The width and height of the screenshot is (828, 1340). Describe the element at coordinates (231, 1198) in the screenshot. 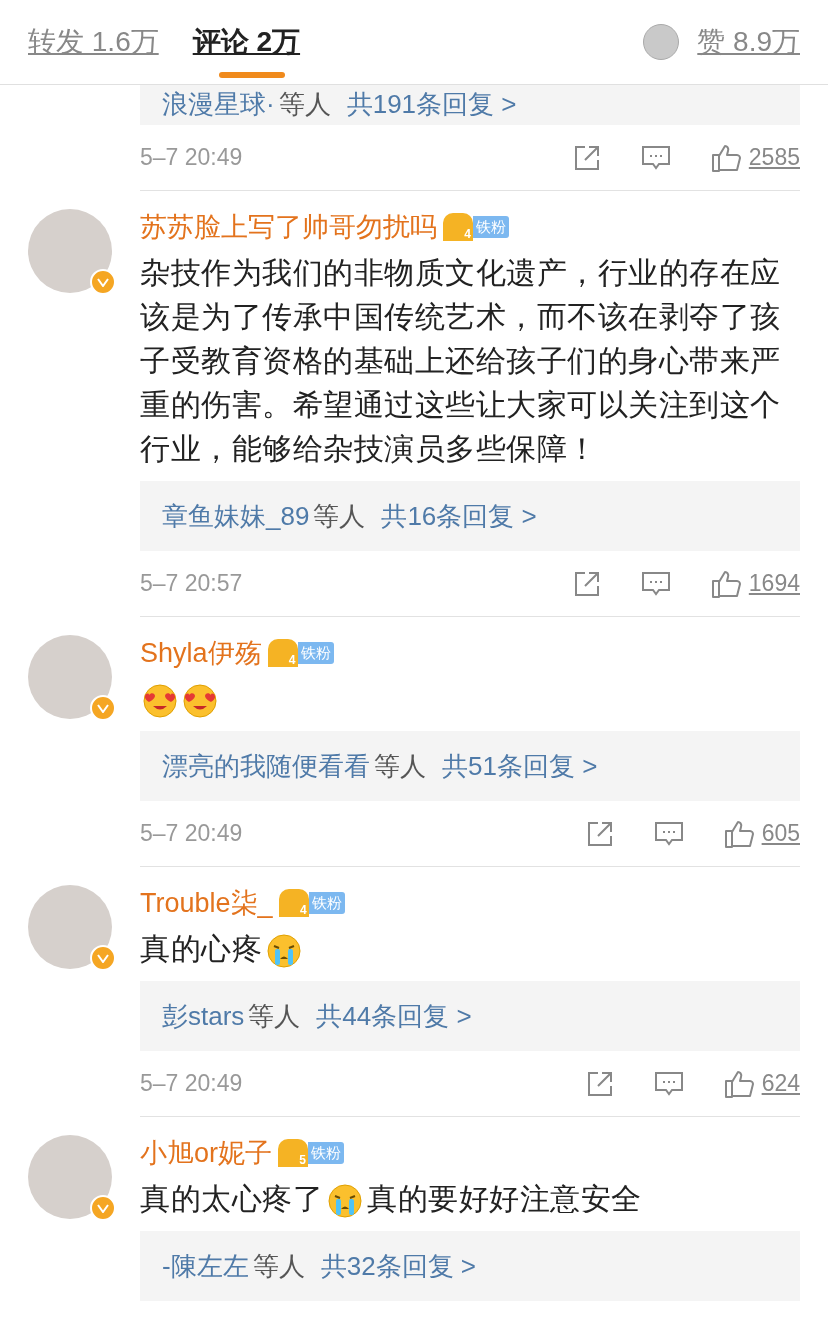

I see `comment-text: 真的太心疼了` at that location.